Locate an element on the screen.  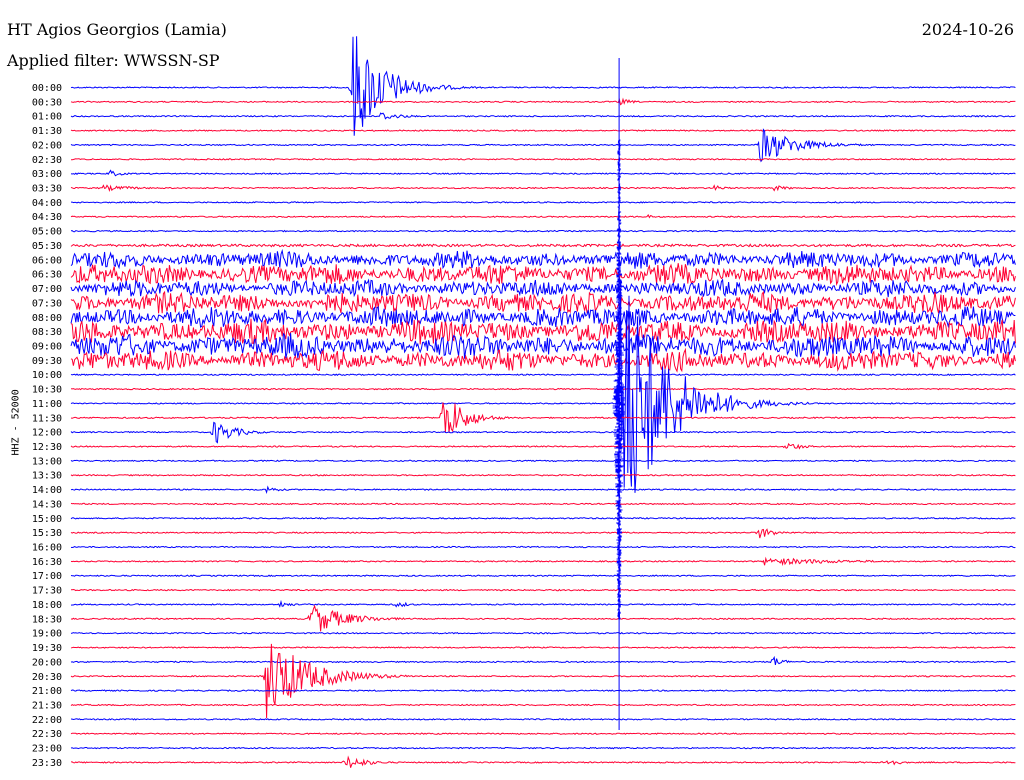
row-label: 09:00 is located at coordinates (47, 346).